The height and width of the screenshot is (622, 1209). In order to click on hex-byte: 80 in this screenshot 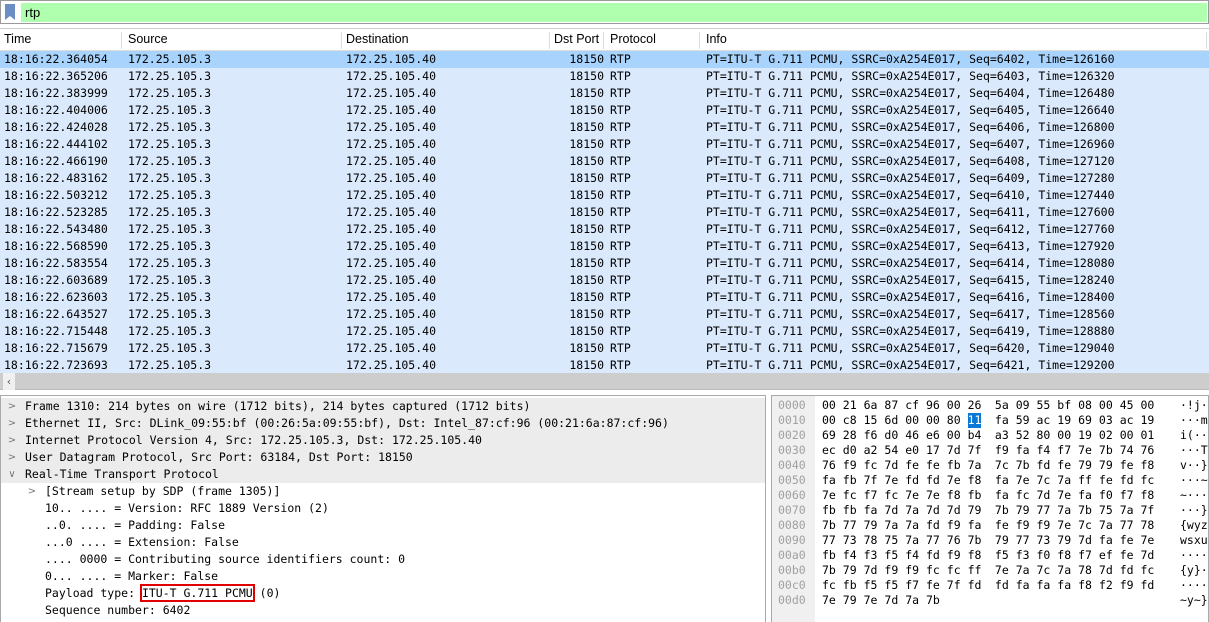, I will do `click(954, 420)`.